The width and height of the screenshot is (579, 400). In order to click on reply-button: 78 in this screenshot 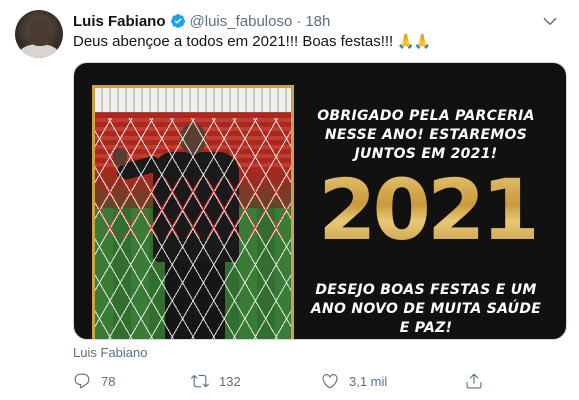, I will do `click(94, 381)`.